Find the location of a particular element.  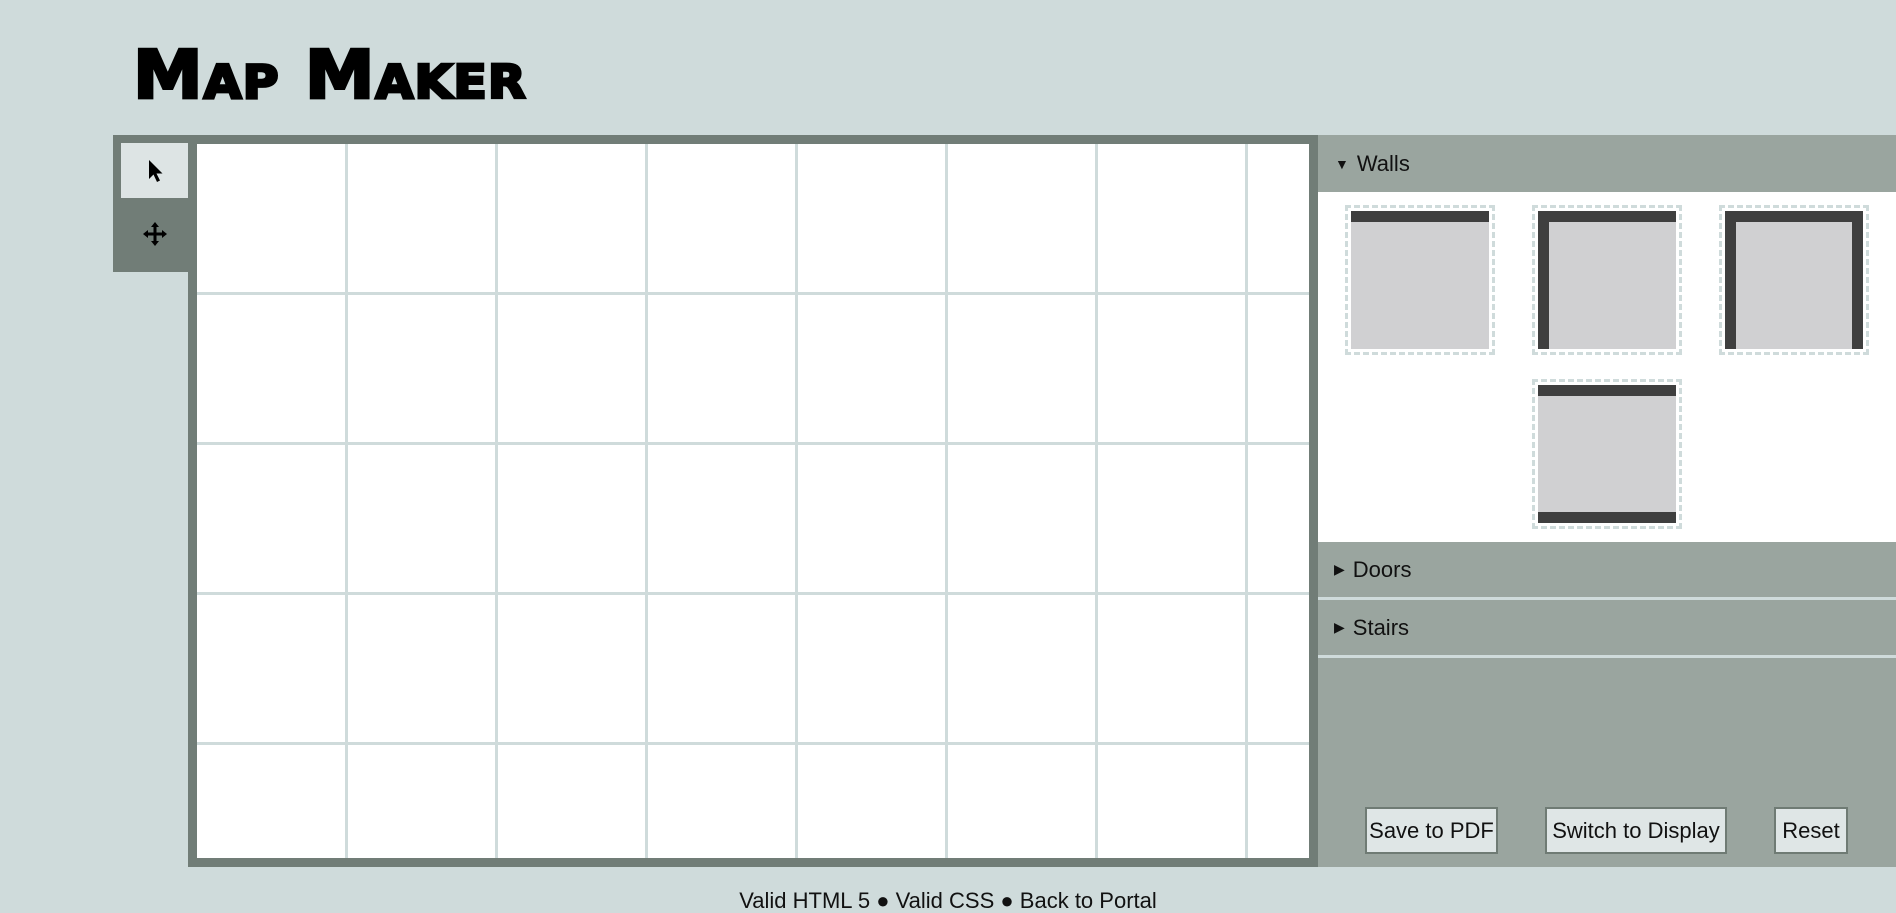

wall-tile-top-left-right is located at coordinates (1794, 280).